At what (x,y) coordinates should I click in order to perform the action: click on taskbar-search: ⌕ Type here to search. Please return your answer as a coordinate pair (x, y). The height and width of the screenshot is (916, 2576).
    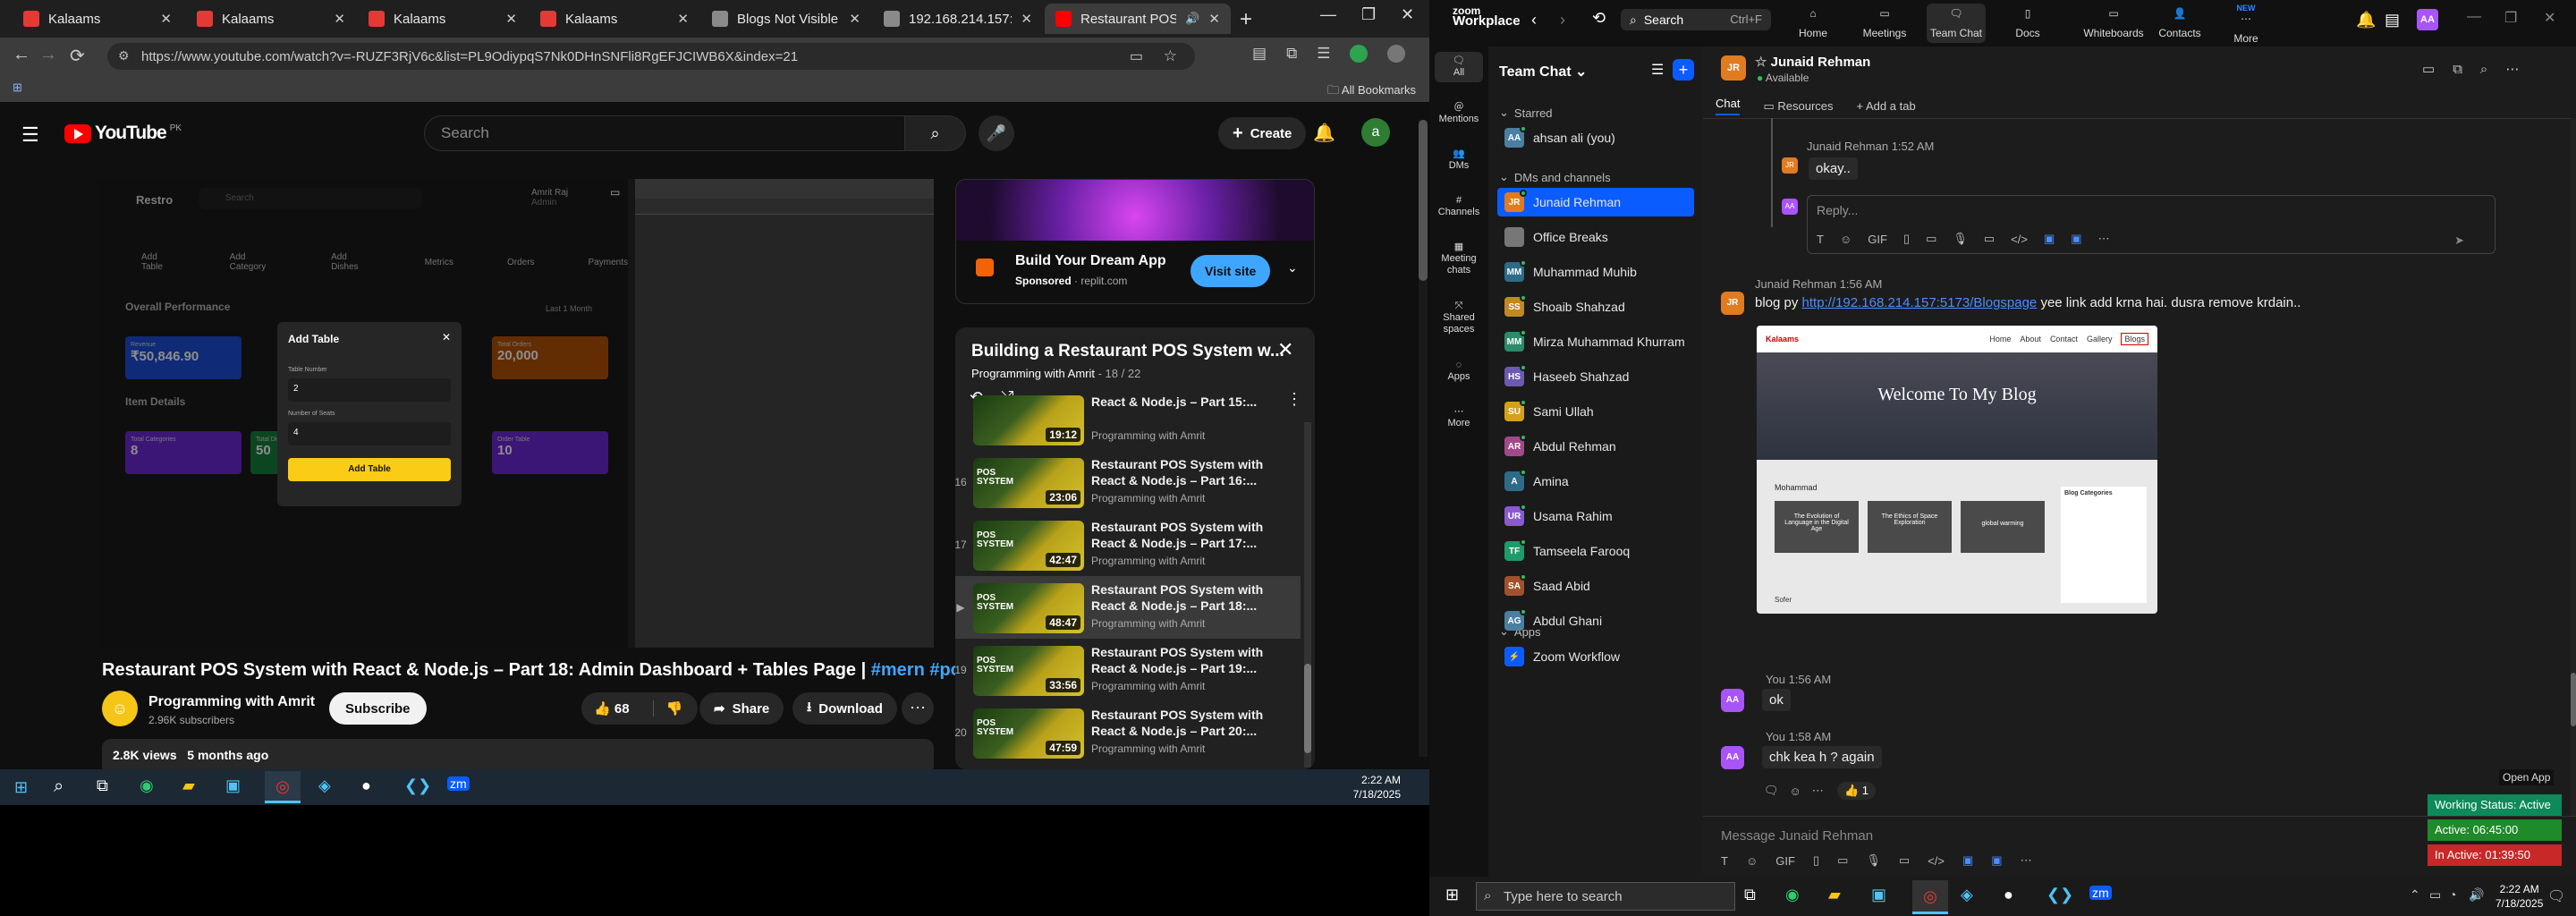
    Looking at the image, I should click on (1605, 896).